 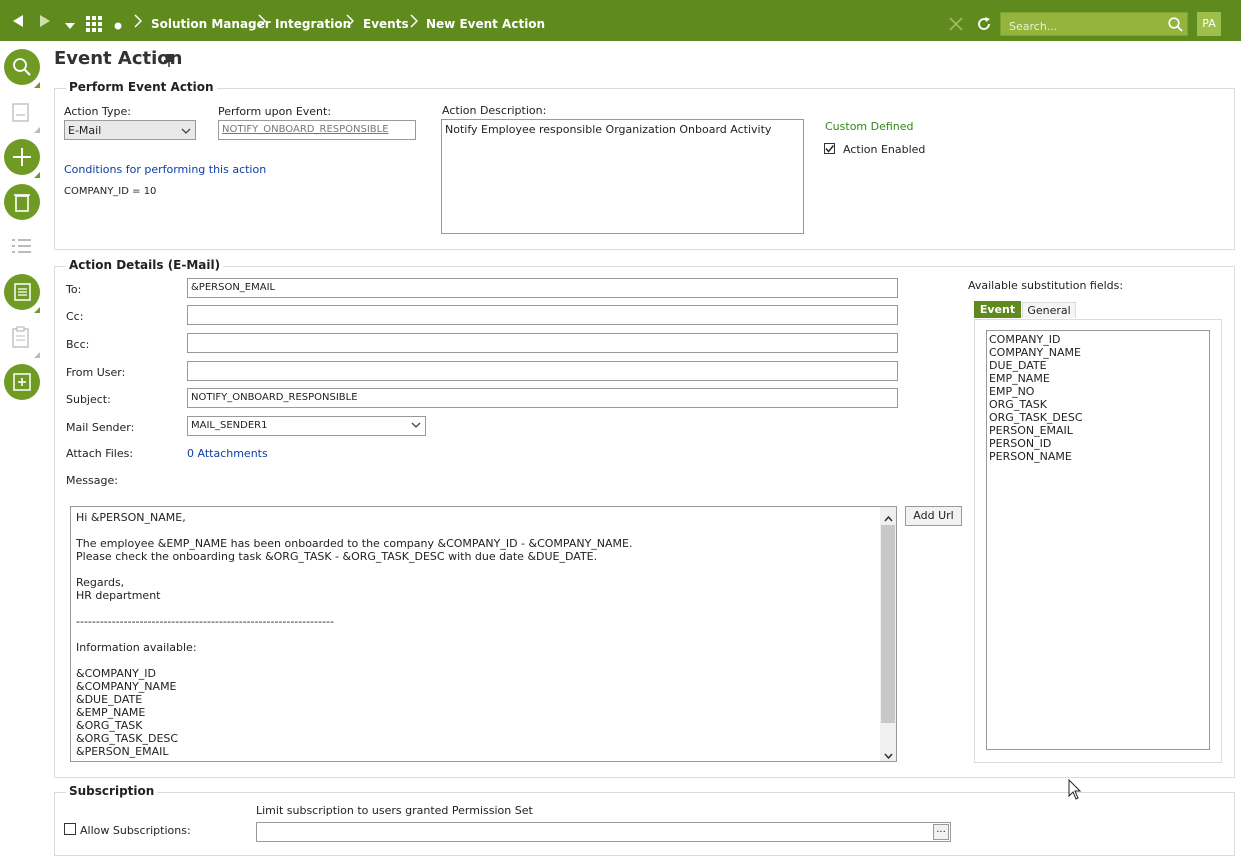 What do you see at coordinates (109, 699) in the screenshot?
I see `message-line: &DUE_DATE` at bounding box center [109, 699].